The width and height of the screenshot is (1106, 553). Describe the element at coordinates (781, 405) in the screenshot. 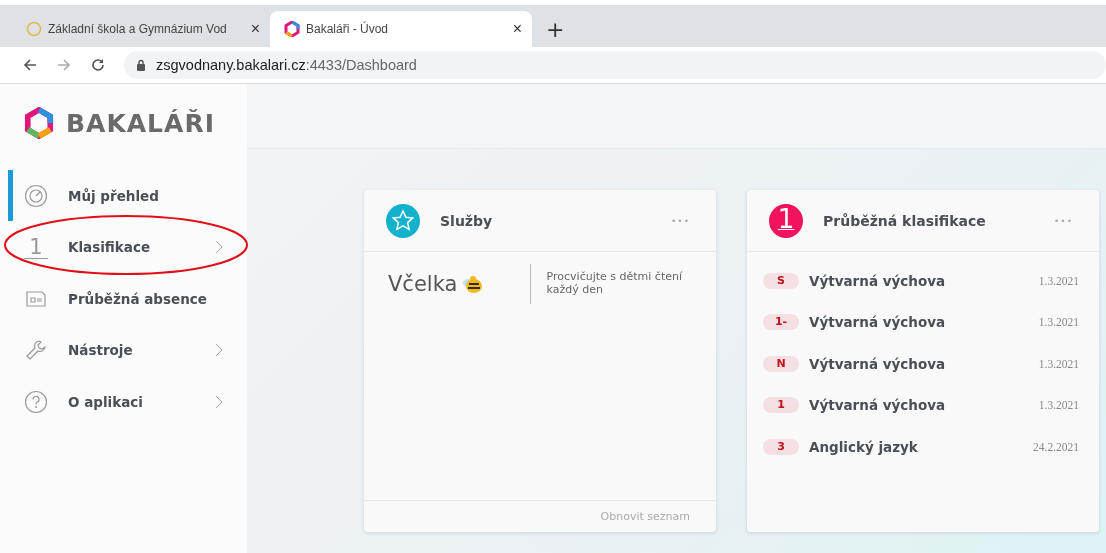

I see `grade-badge: 1` at that location.